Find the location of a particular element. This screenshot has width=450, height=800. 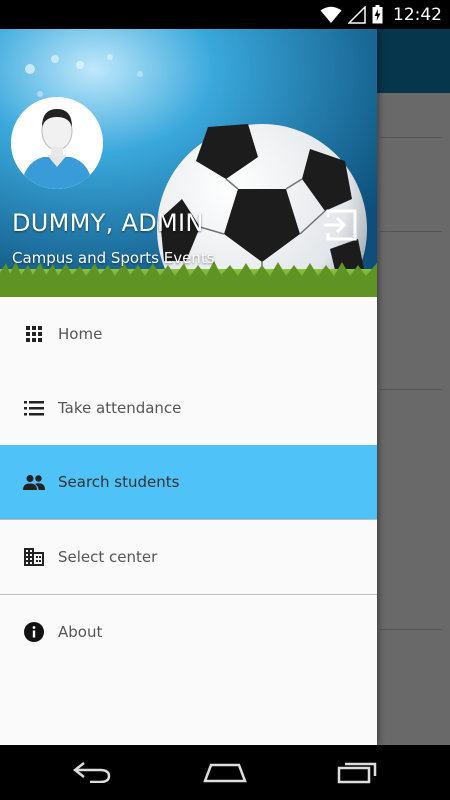

wifi-icon is located at coordinates (331, 14).